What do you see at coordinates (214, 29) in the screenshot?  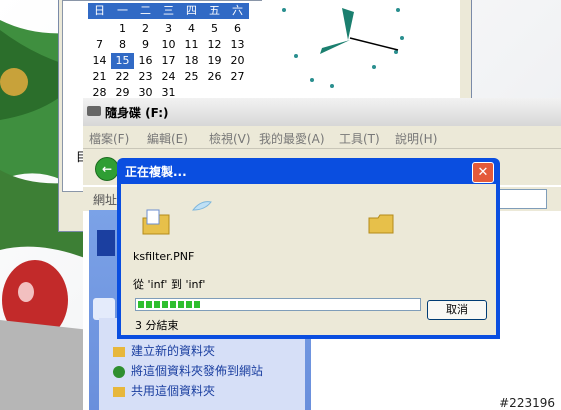 I see `calendar-day: 5` at bounding box center [214, 29].